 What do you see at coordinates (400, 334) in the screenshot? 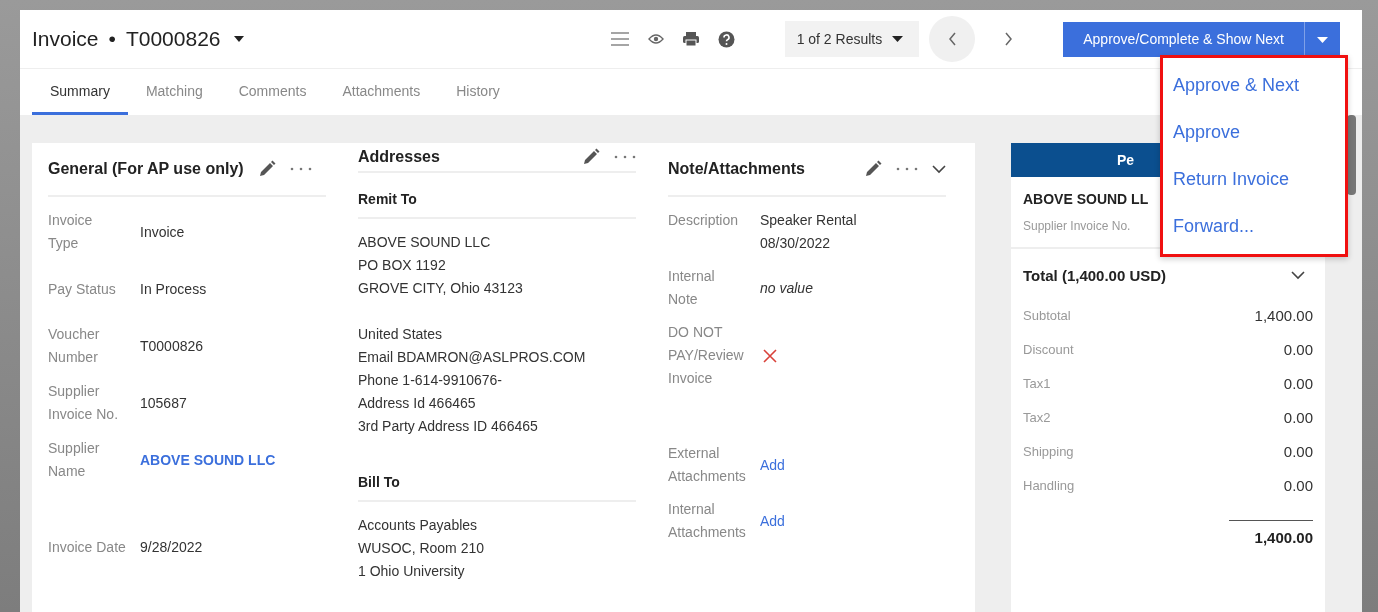
I see `address-line: United States` at bounding box center [400, 334].